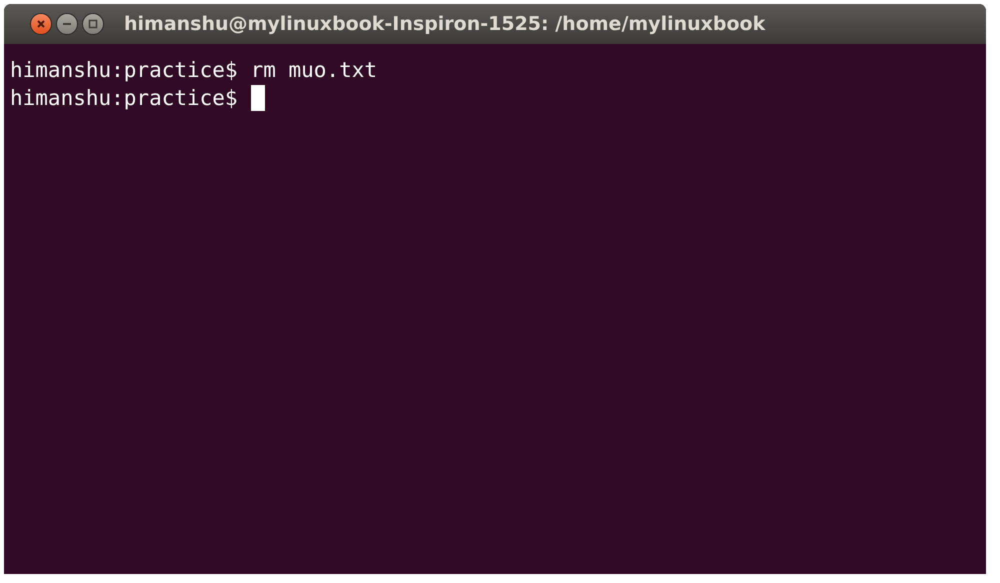  I want to click on maximize-icon, so click(93, 24).